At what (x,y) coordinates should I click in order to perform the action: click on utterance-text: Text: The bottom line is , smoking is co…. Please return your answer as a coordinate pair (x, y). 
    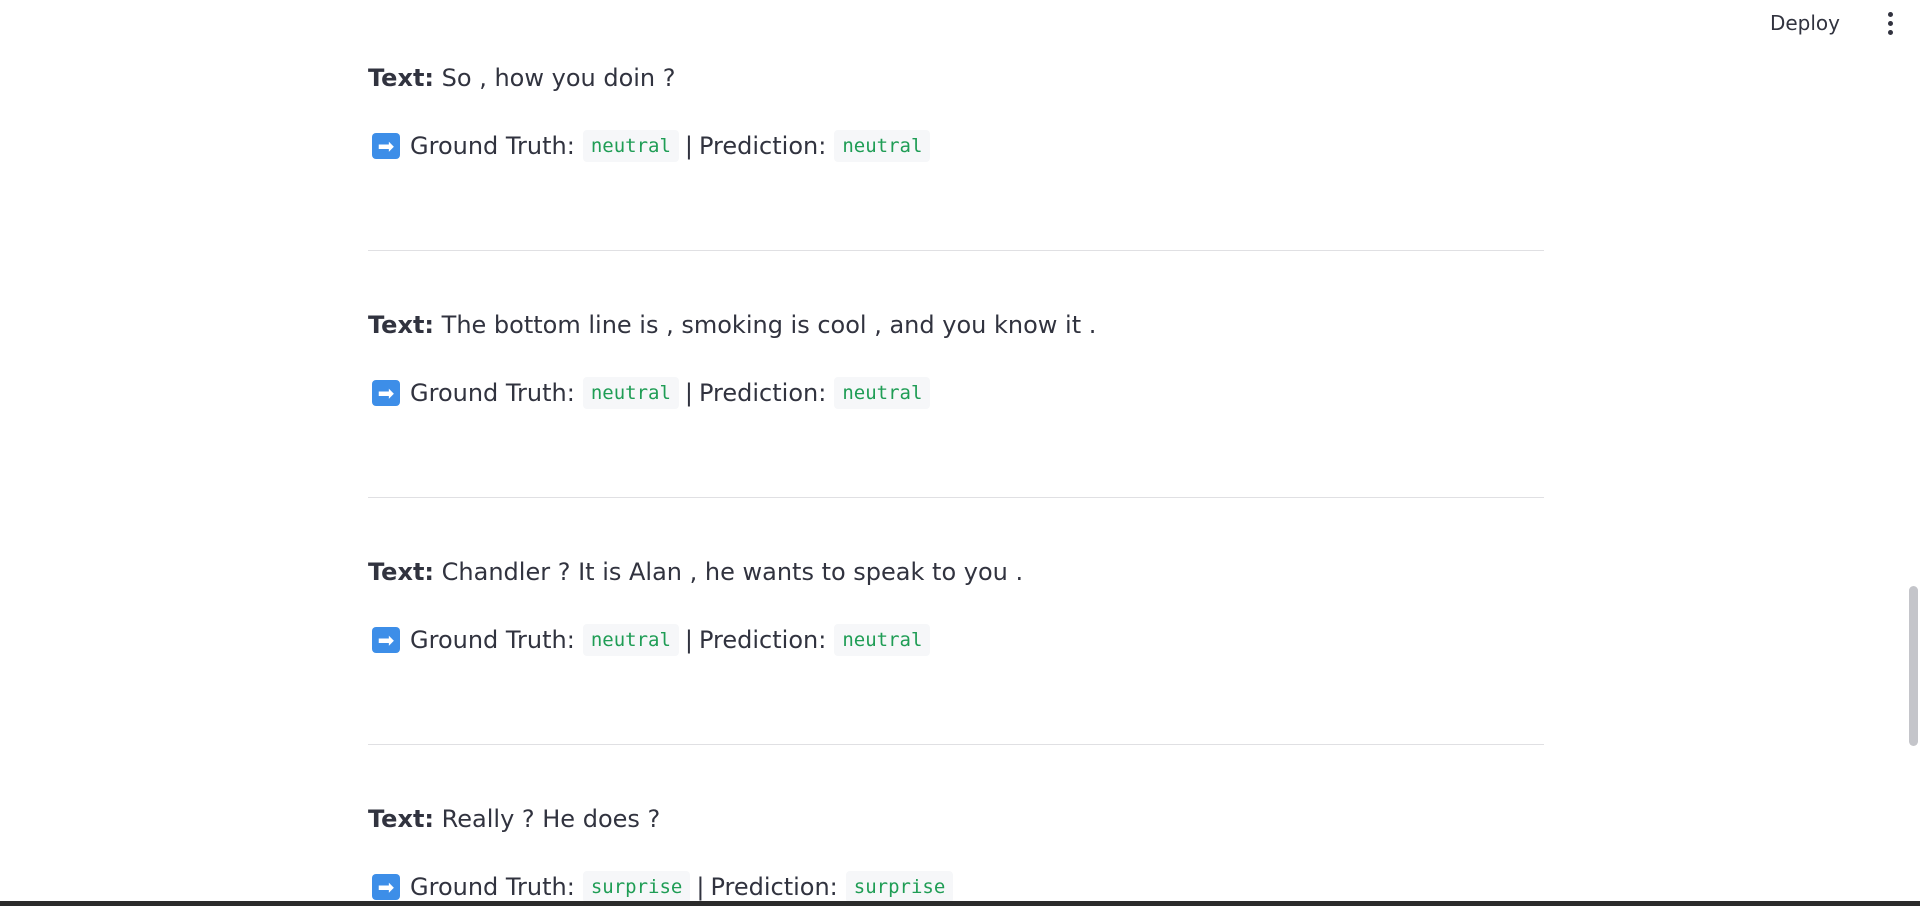
    Looking at the image, I should click on (732, 325).